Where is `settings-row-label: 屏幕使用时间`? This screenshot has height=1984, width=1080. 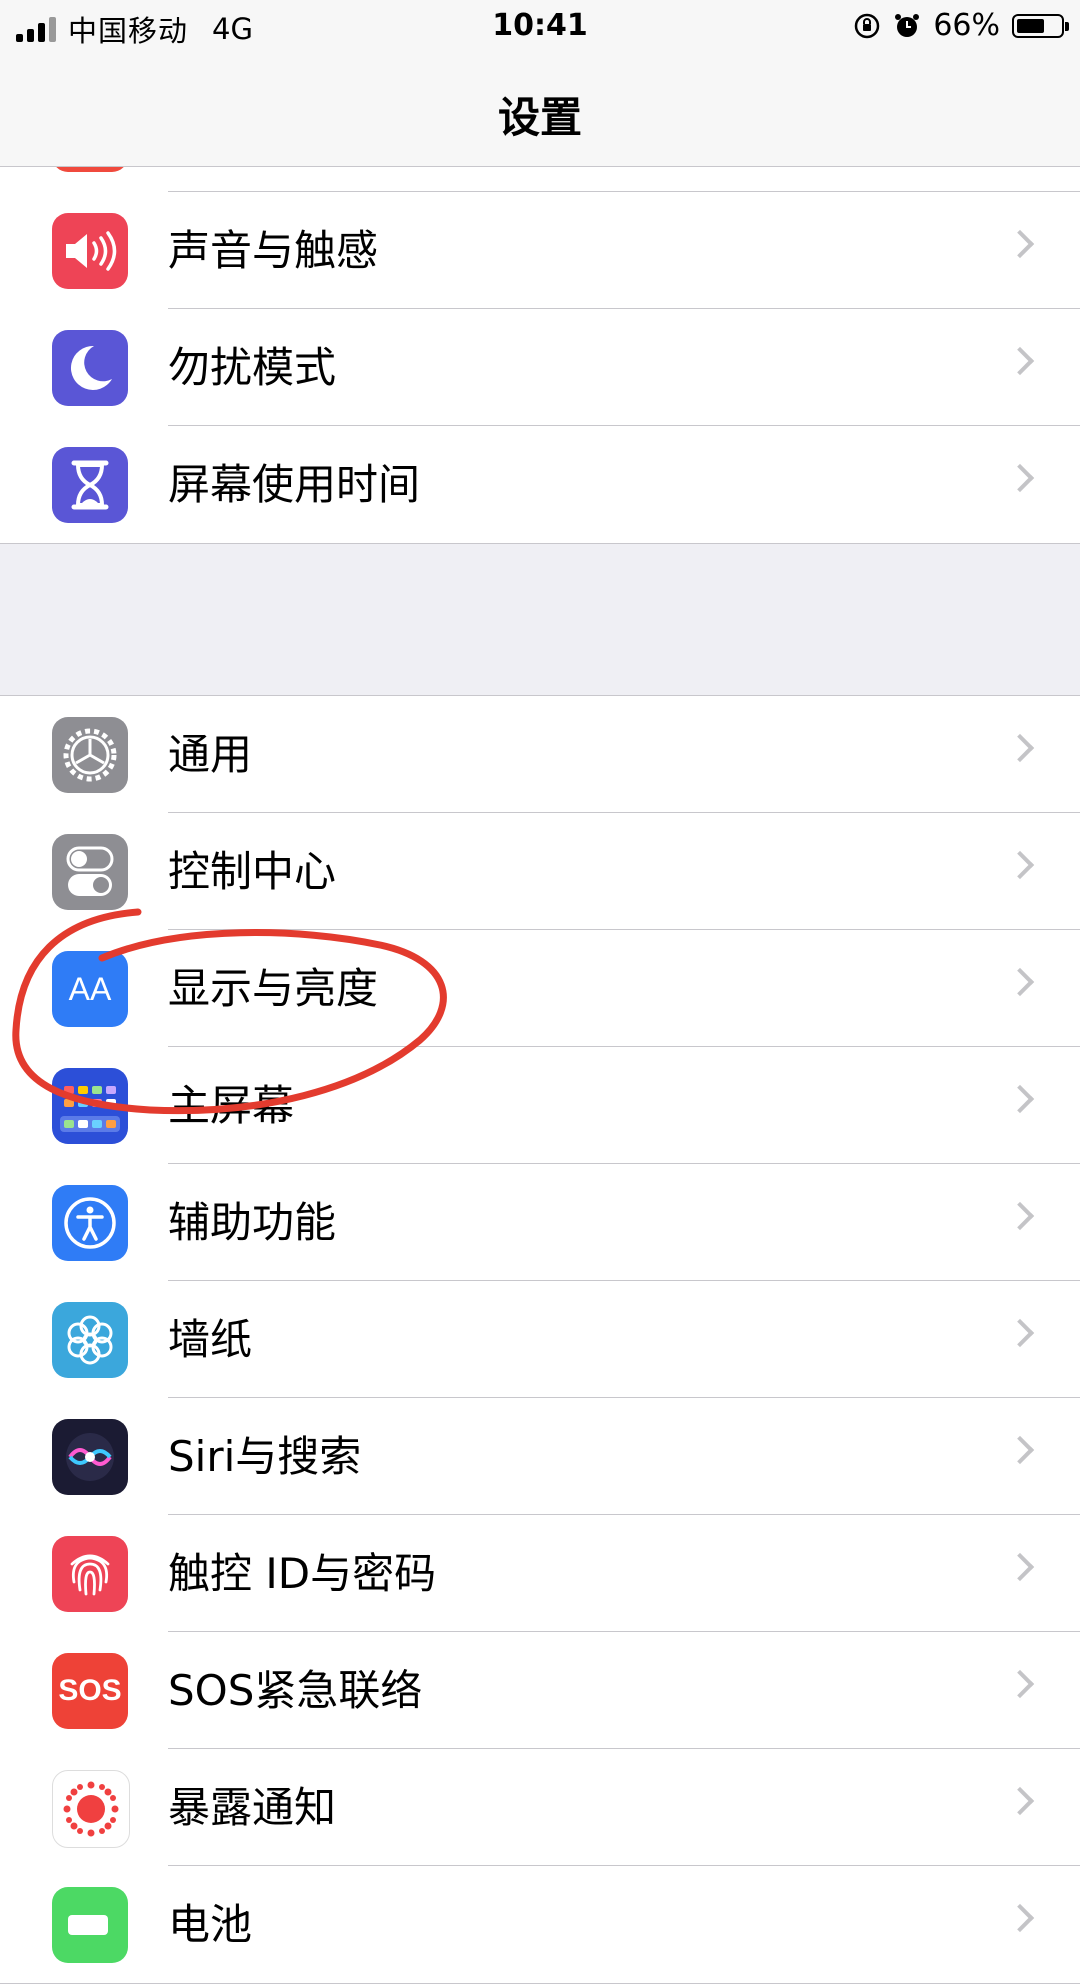 settings-row-label: 屏幕使用时间 is located at coordinates (294, 484).